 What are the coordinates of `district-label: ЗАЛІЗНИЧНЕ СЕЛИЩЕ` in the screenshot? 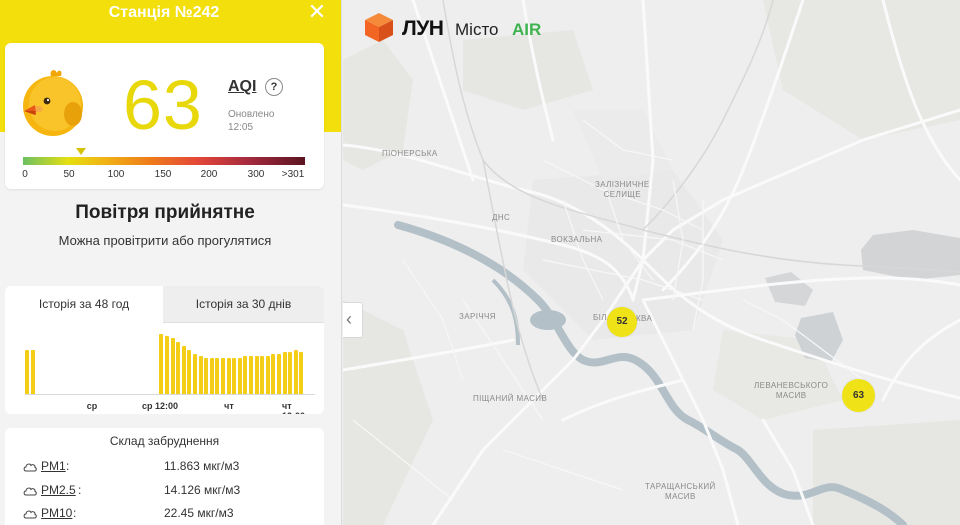 It's located at (622, 189).